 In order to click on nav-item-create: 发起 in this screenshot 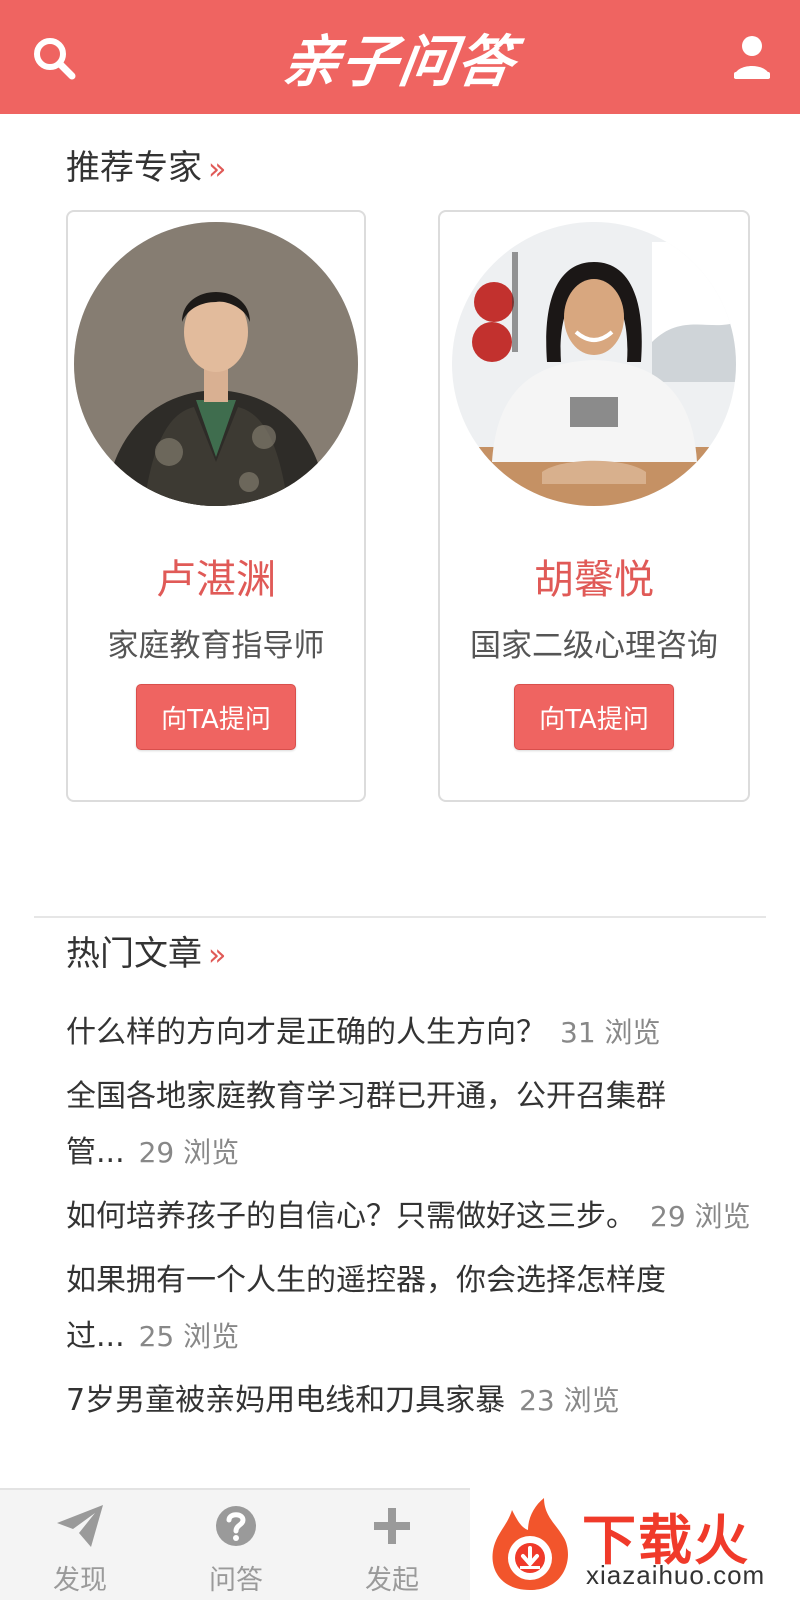, I will do `click(392, 1548)`.